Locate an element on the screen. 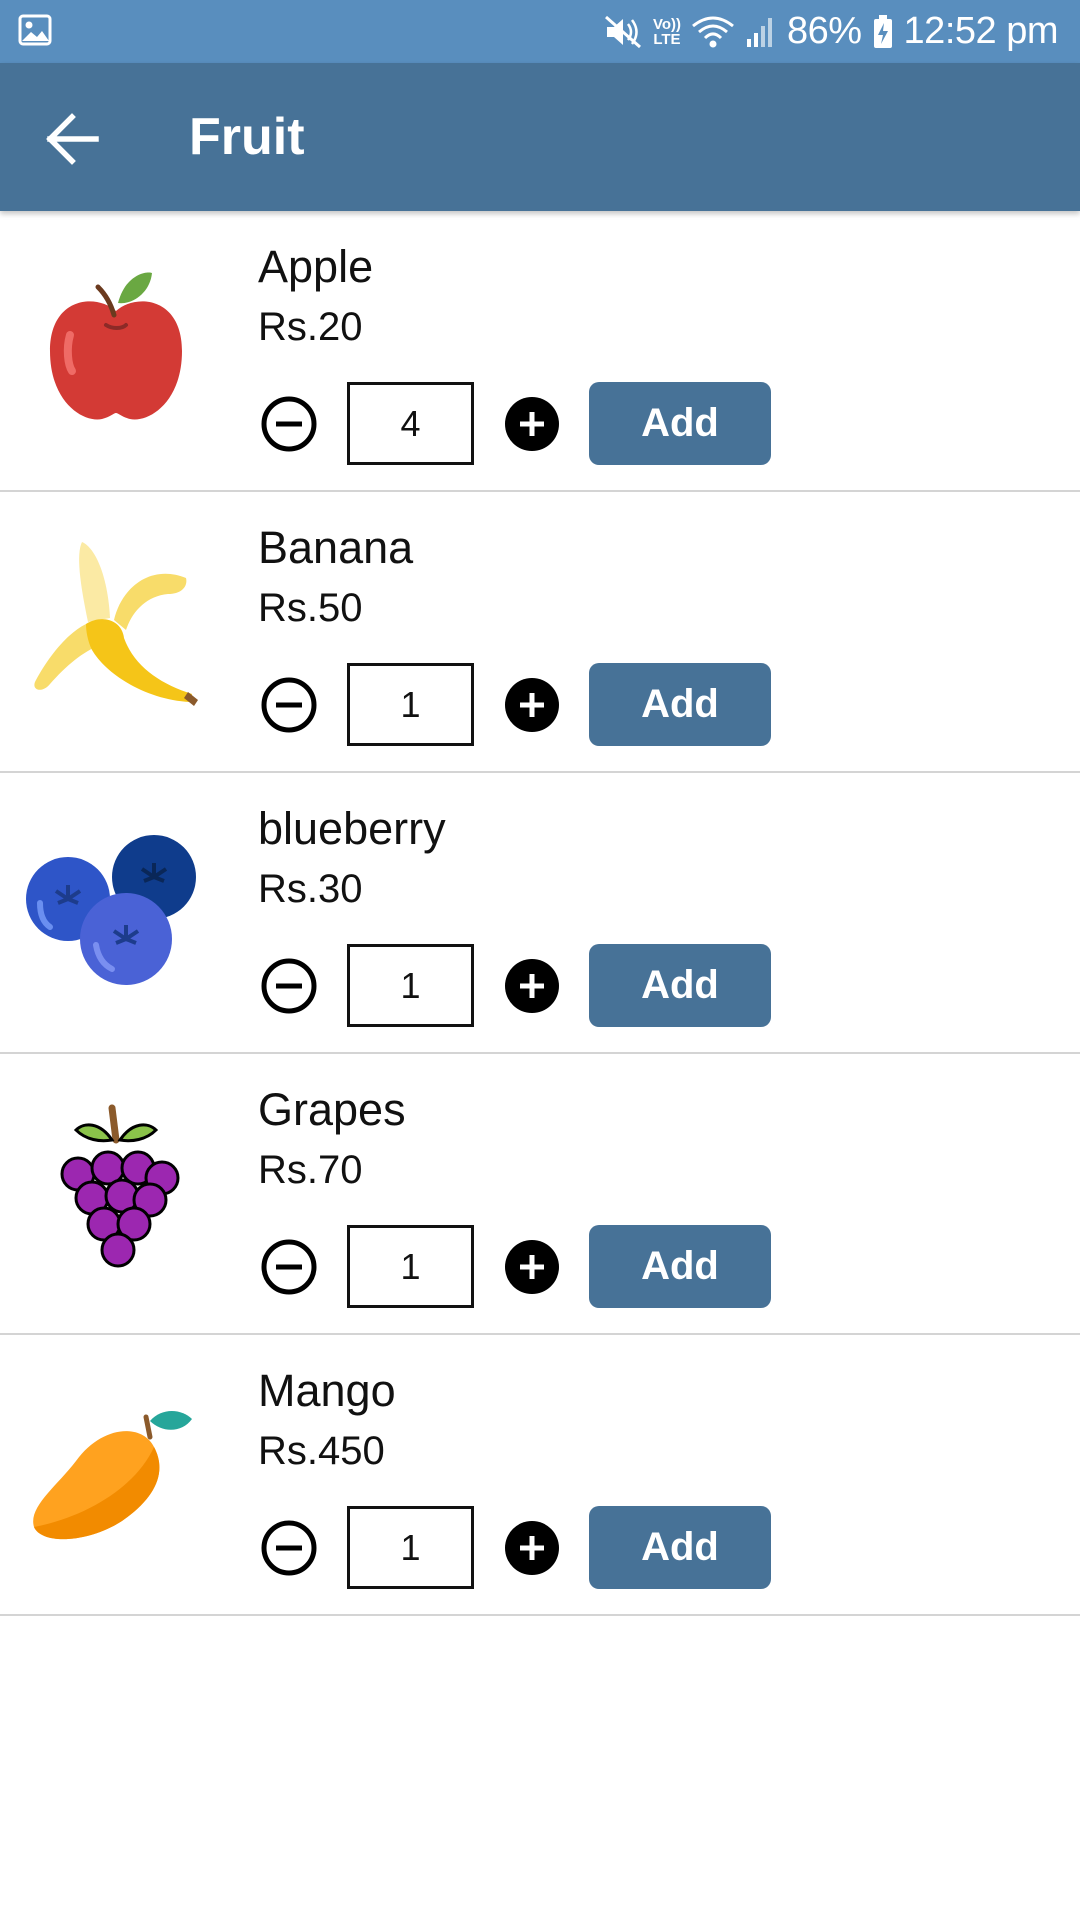 The width and height of the screenshot is (1080, 1920). product-name: Mango is located at coordinates (327, 1390).